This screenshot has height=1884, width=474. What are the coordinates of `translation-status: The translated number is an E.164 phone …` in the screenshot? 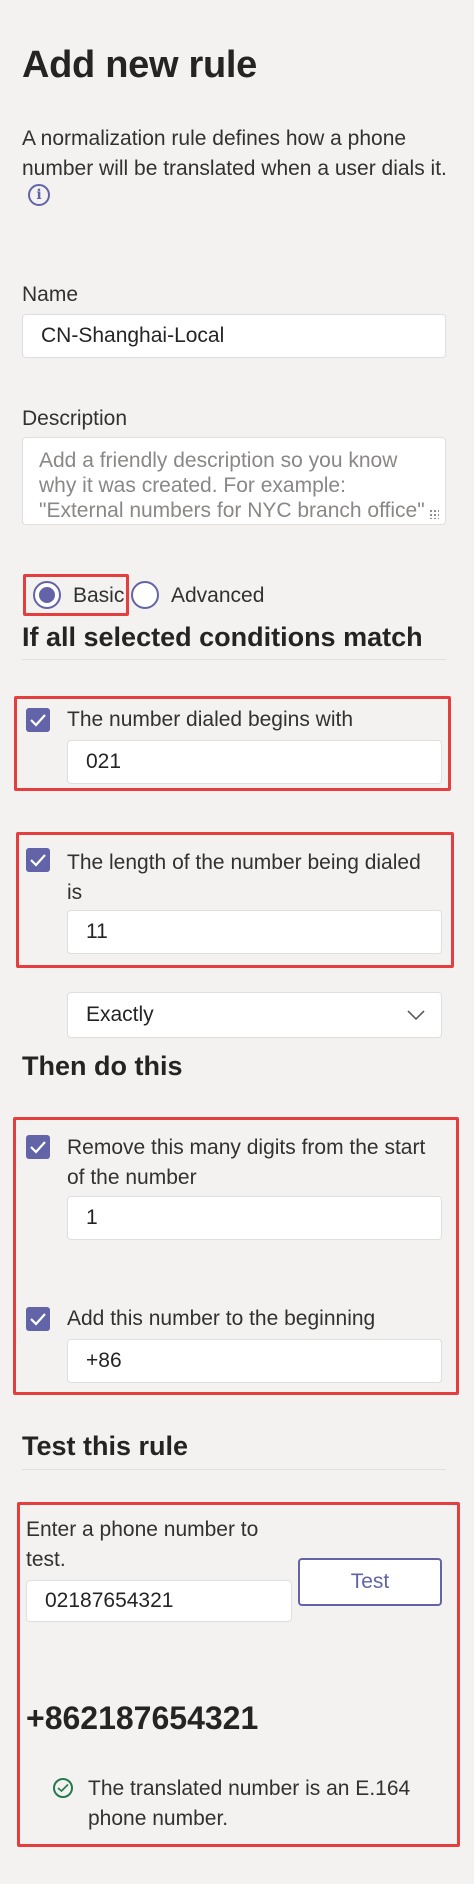 It's located at (249, 1803).